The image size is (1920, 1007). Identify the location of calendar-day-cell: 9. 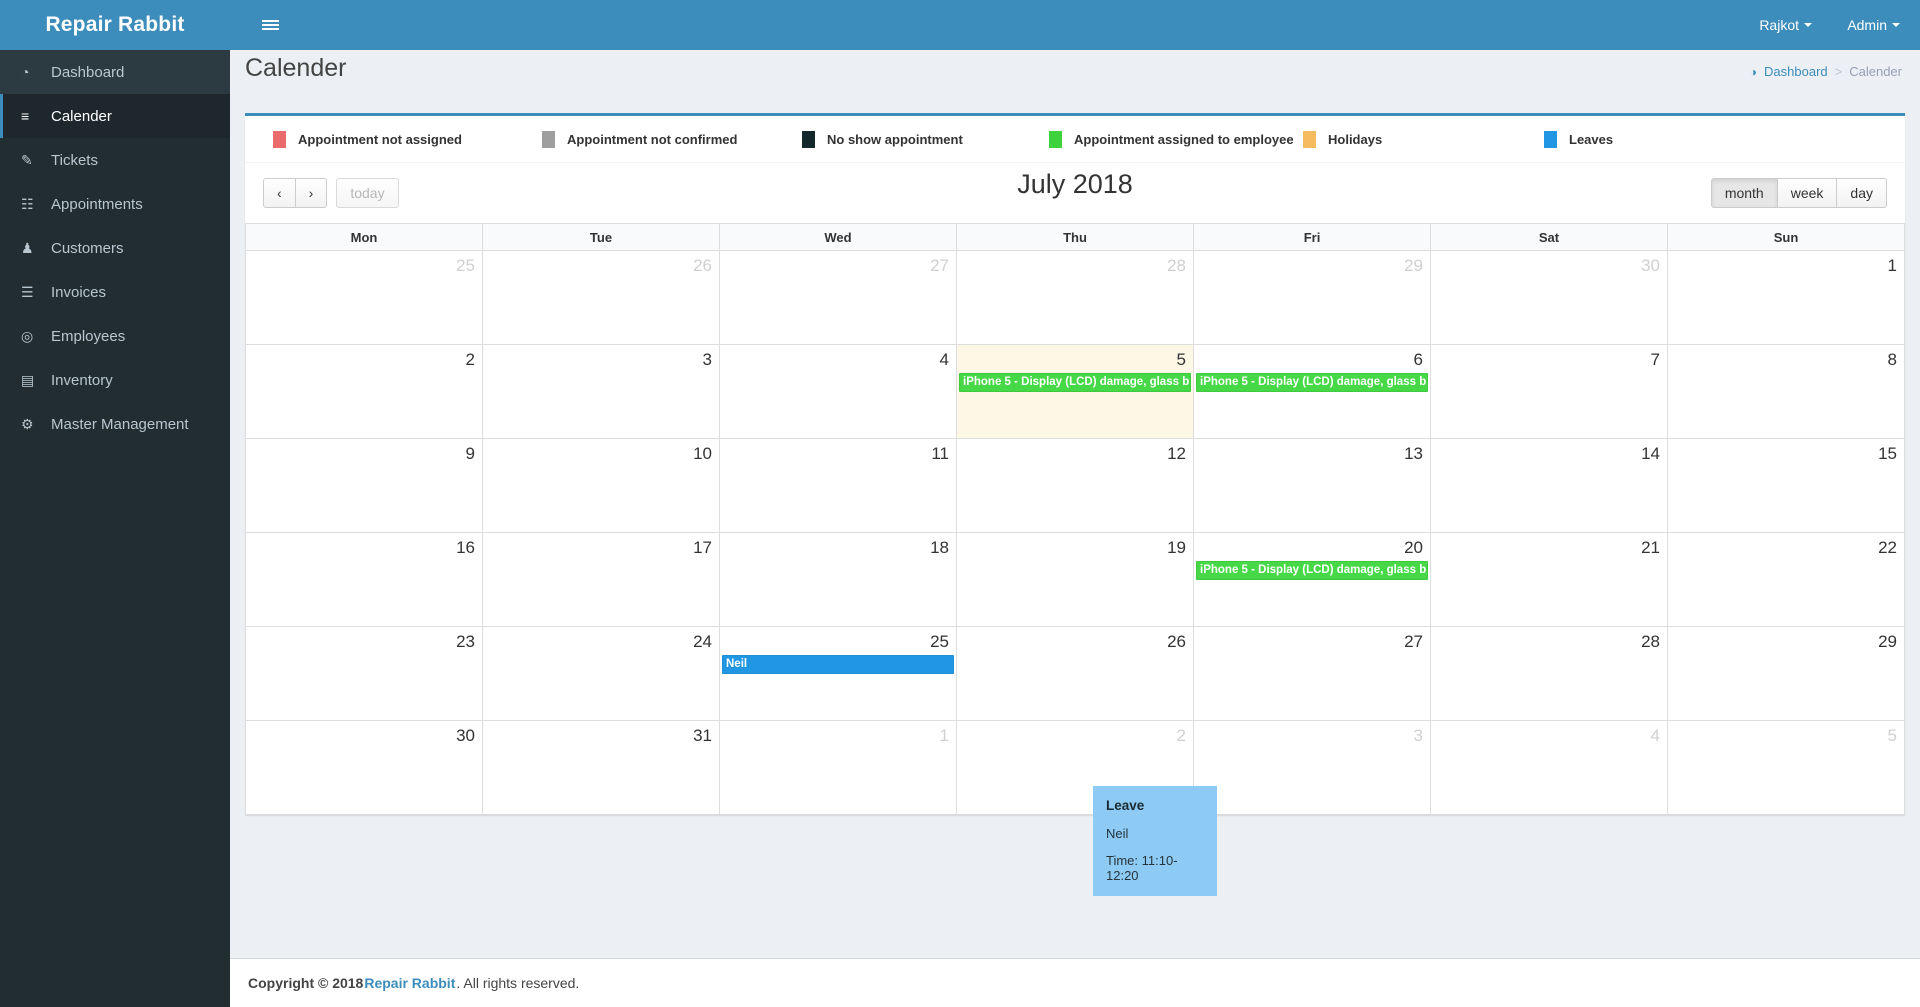
(364, 485).